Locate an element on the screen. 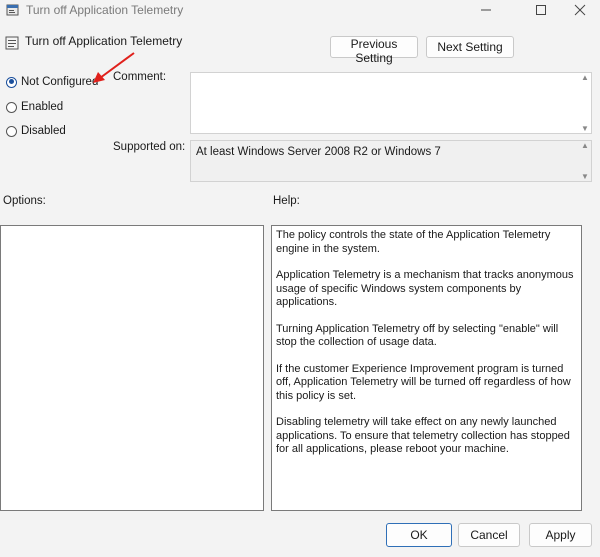  radio-button-checked is located at coordinates (11, 82).